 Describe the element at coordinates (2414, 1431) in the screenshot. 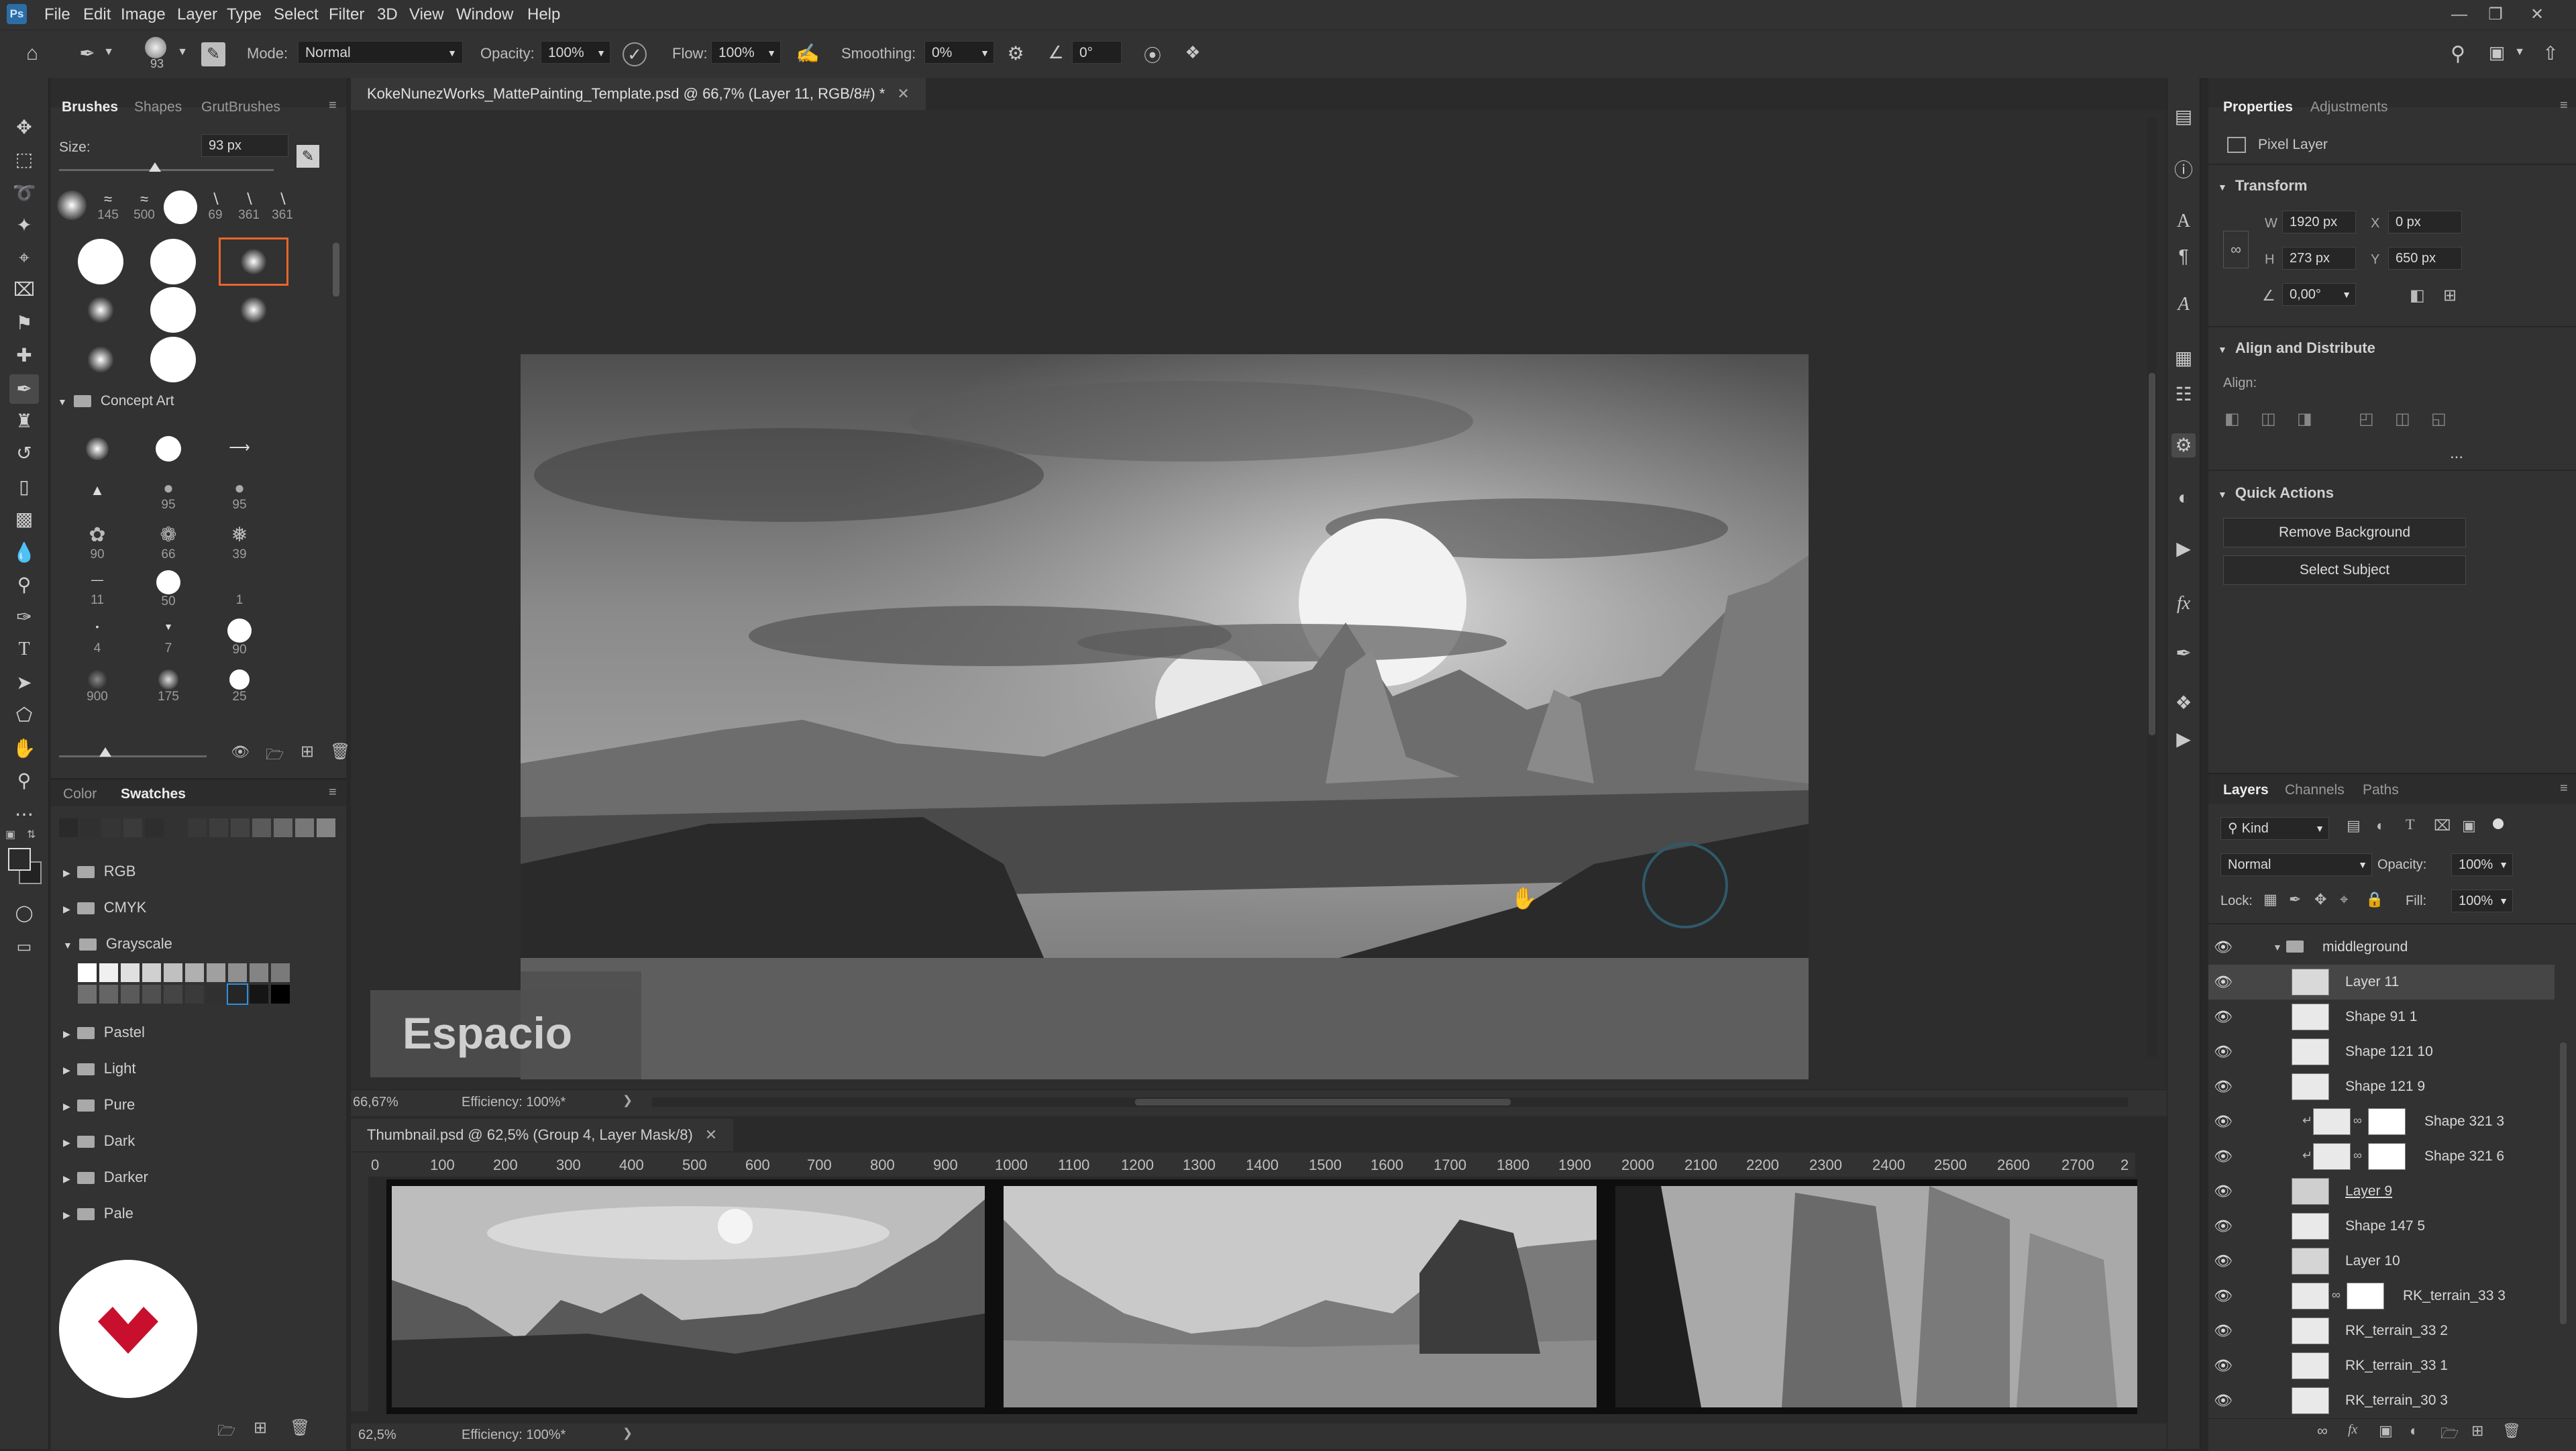

I see `adjustment-layer-icon: ◐` at that location.